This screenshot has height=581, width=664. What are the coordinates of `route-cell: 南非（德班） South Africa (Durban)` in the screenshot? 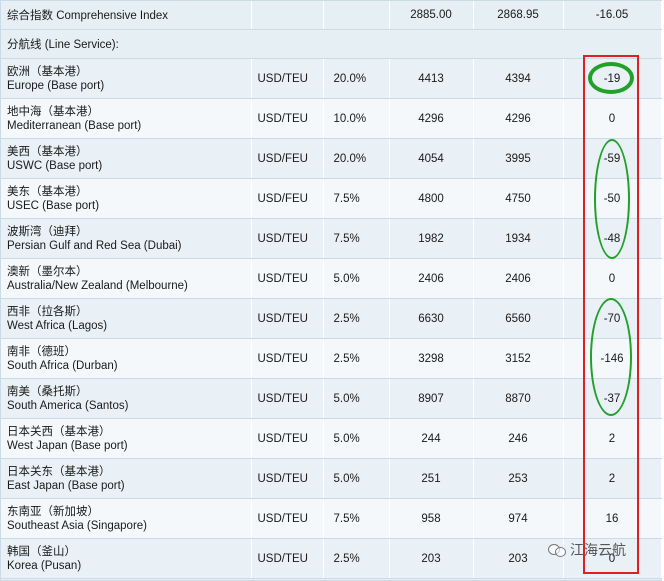 It's located at (126, 358).